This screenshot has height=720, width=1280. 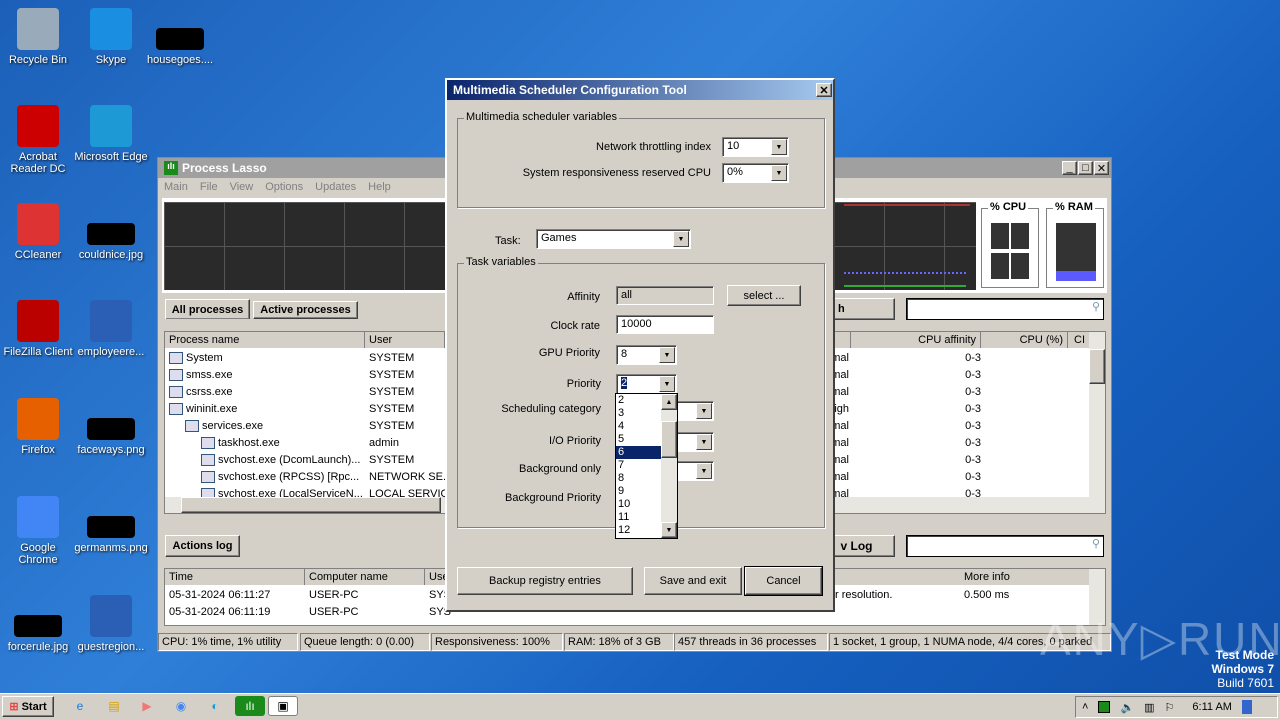 I want to click on priority-option: 9, so click(x=638, y=491).